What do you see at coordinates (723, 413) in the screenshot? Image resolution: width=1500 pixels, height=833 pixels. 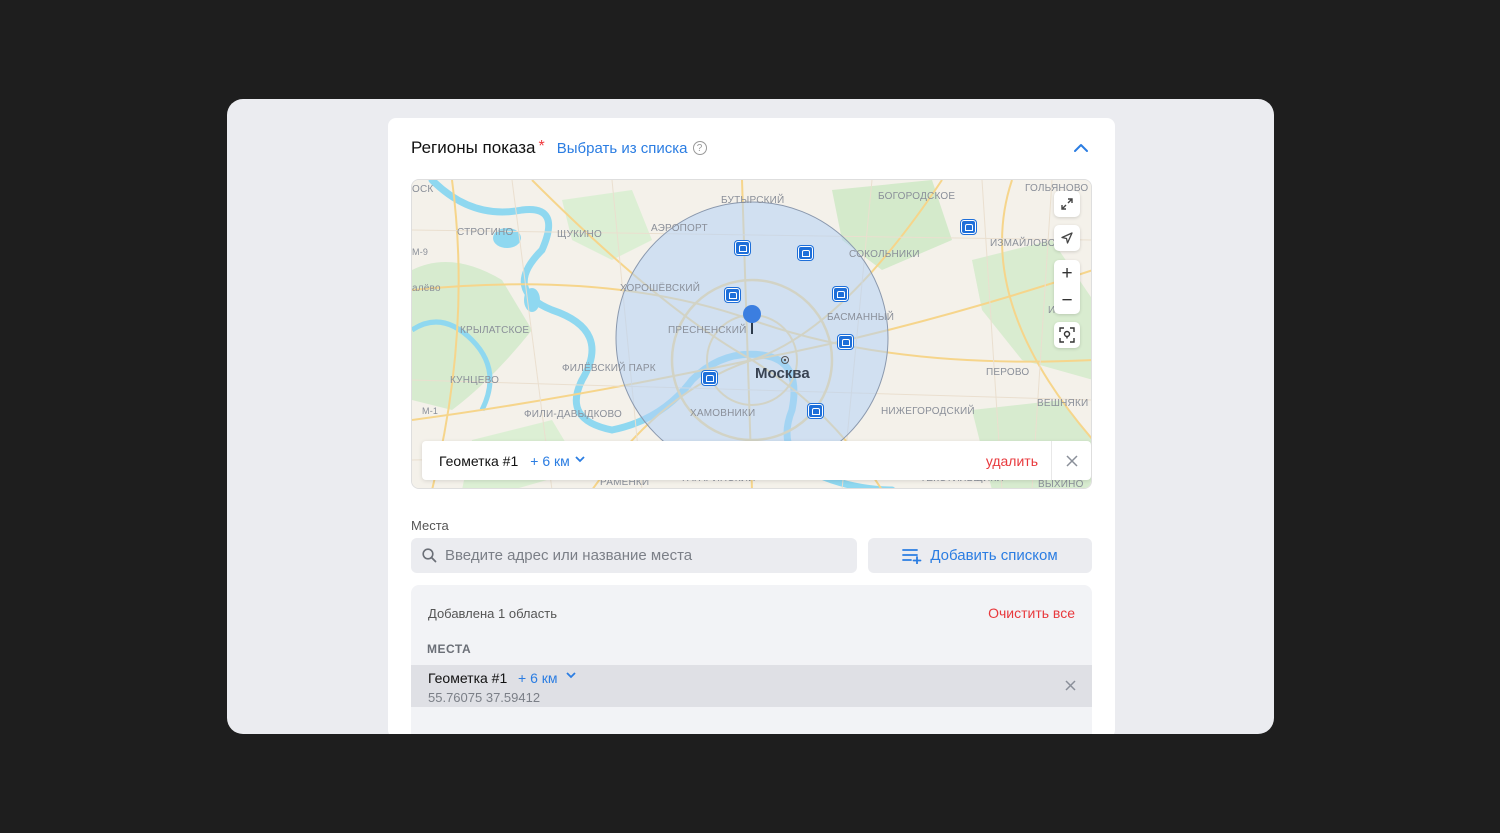 I see `map-label: ХАМОВНИКИ` at bounding box center [723, 413].